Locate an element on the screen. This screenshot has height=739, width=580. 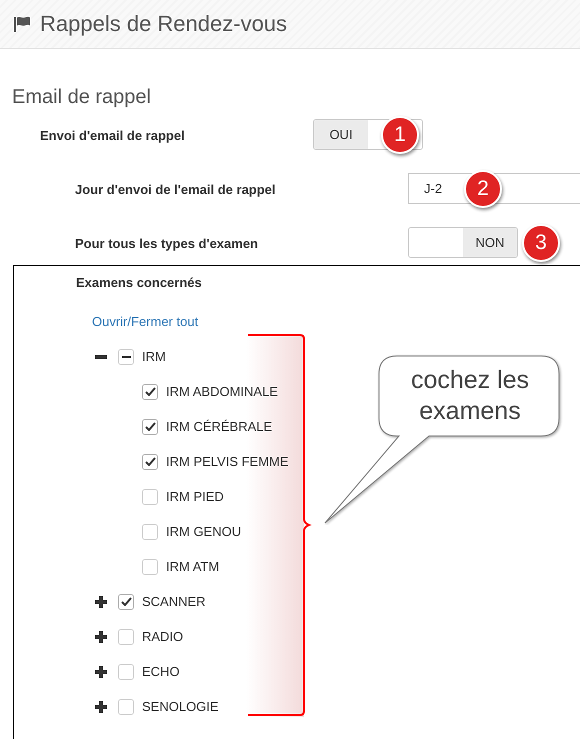
toggle-switch: NON is located at coordinates (463, 242).